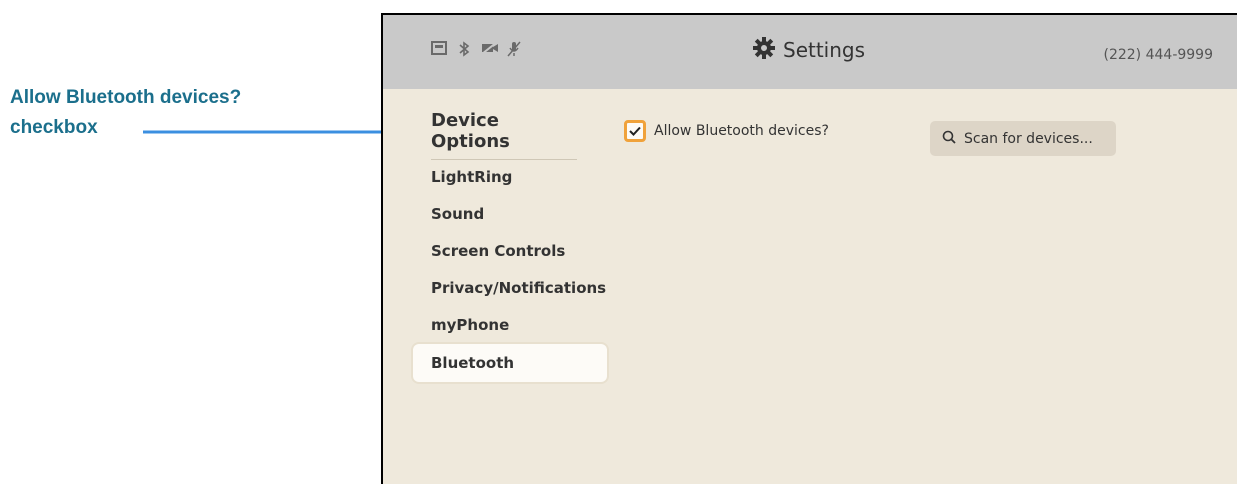  I want to click on tty-icon, so click(439, 49).